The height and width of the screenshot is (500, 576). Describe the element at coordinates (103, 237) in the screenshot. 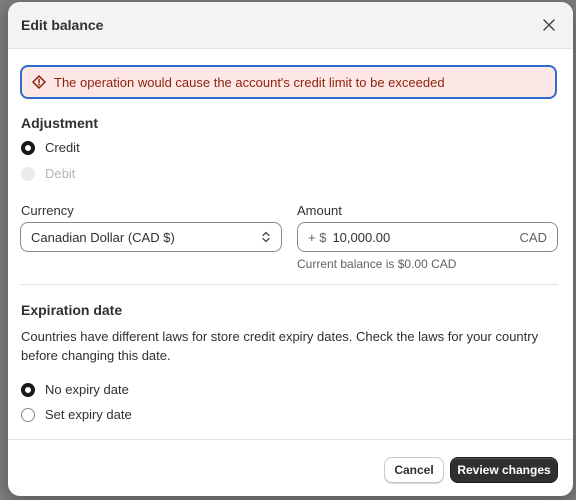

I see `currency-value: Canadian Dollar (CAD $)` at that location.